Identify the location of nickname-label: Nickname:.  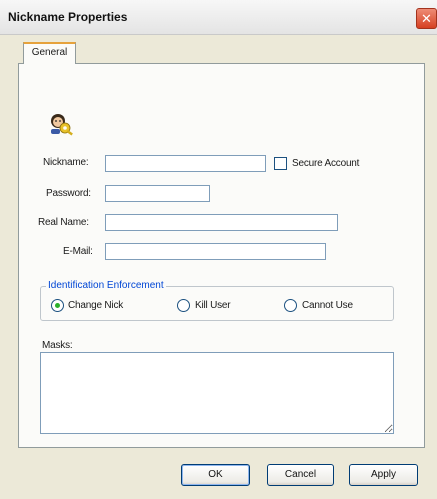
(66, 162).